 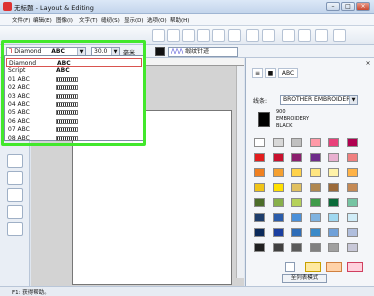 What do you see at coordinates (240, 172) in the screenshot?
I see `vertical-scrollbar` at bounding box center [240, 172].